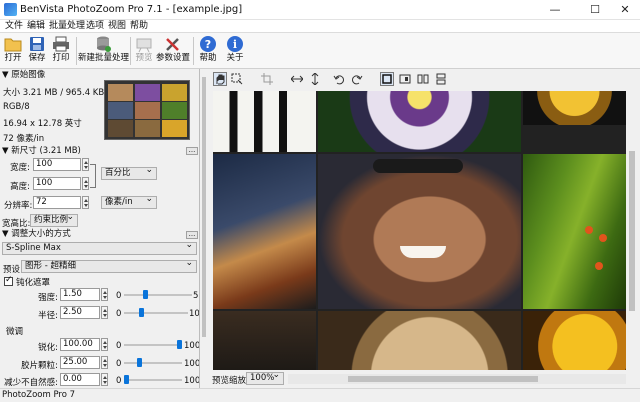 This screenshot has height=402, width=640. What do you see at coordinates (315, 79) in the screenshot?
I see `flip-vertical-button` at bounding box center [315, 79].